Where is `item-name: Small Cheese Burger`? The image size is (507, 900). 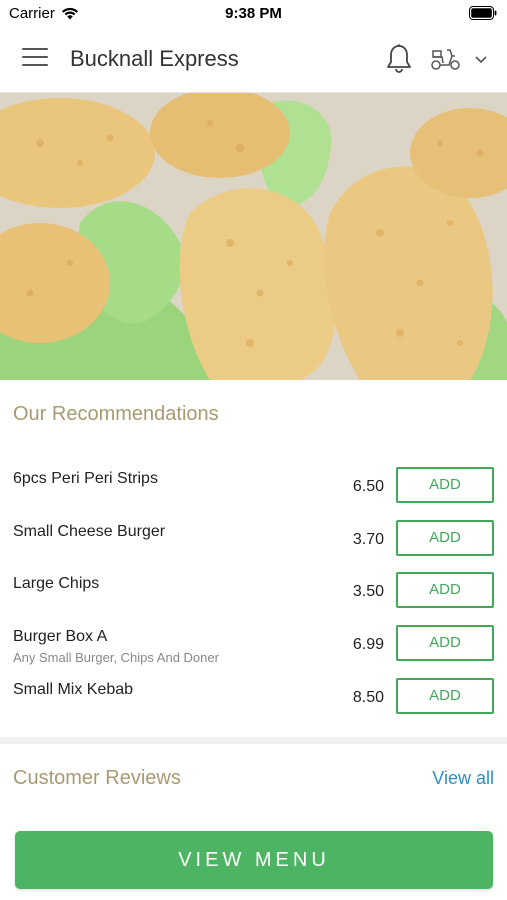
item-name: Small Cheese Burger is located at coordinates (89, 531).